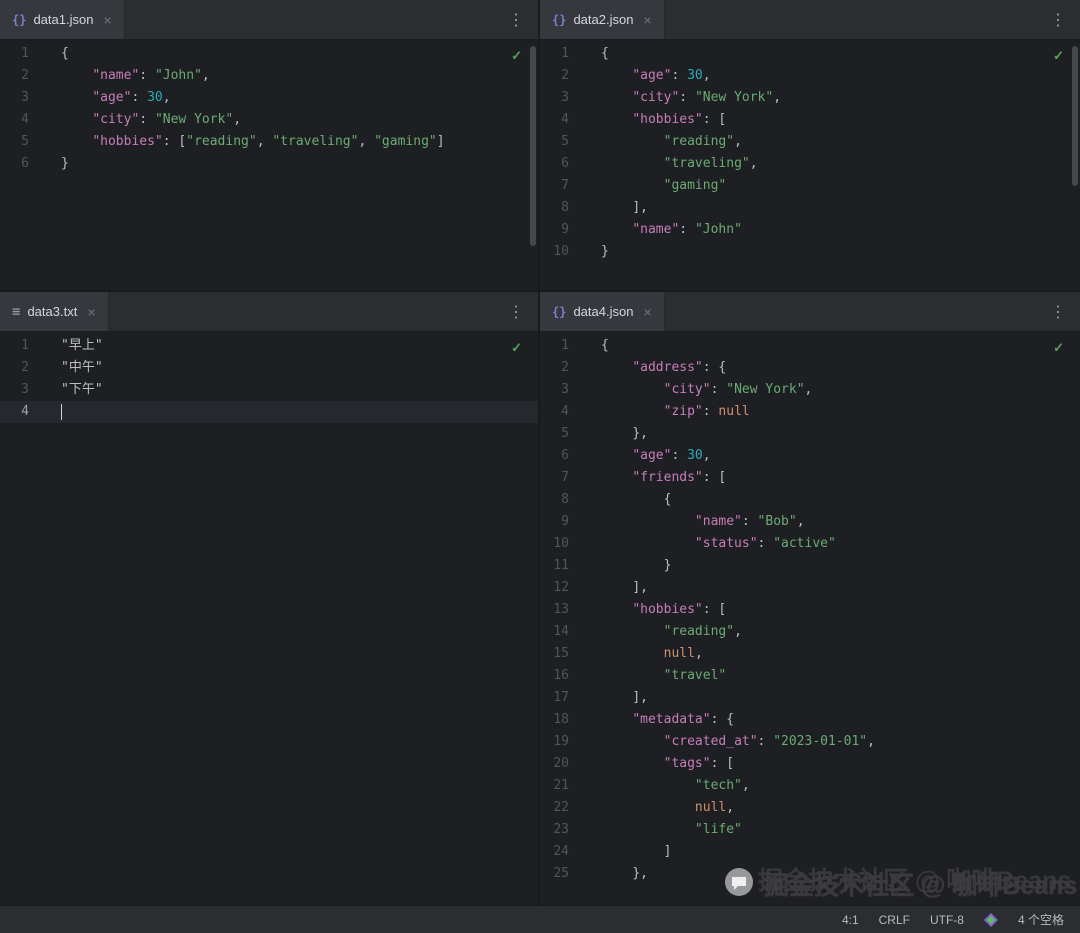 This screenshot has width=1080, height=933. I want to click on code-line: 19 "created_at": "2023-01-01",, so click(810, 742).